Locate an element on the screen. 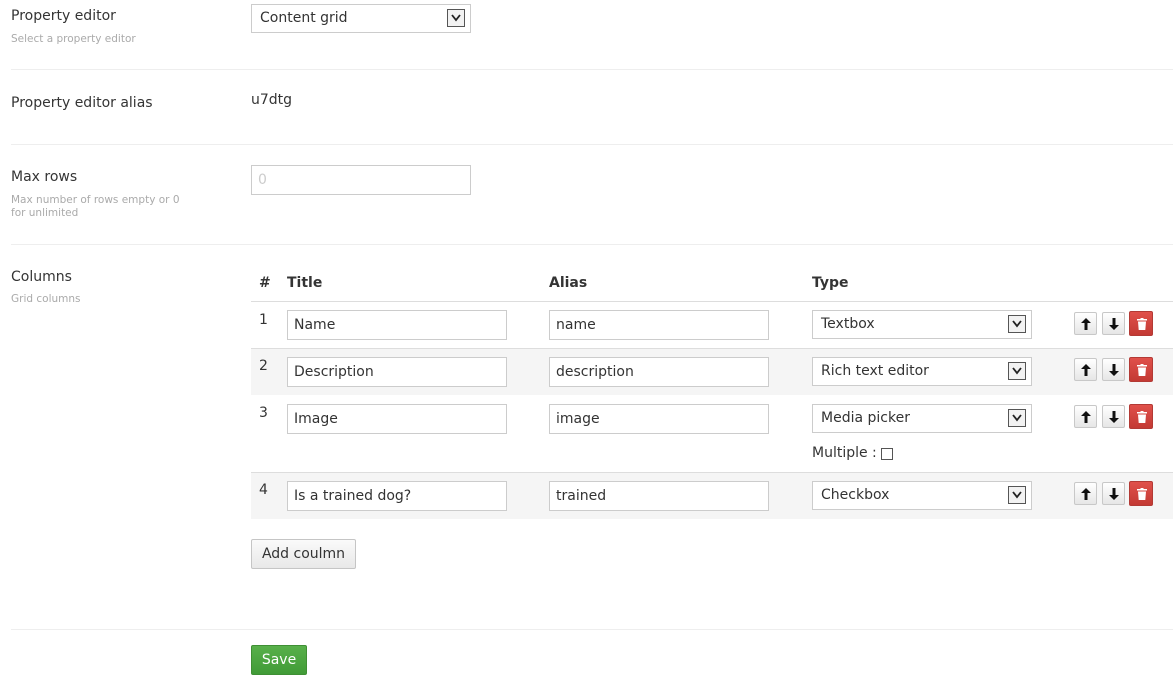  header-title: Title is located at coordinates (305, 283).